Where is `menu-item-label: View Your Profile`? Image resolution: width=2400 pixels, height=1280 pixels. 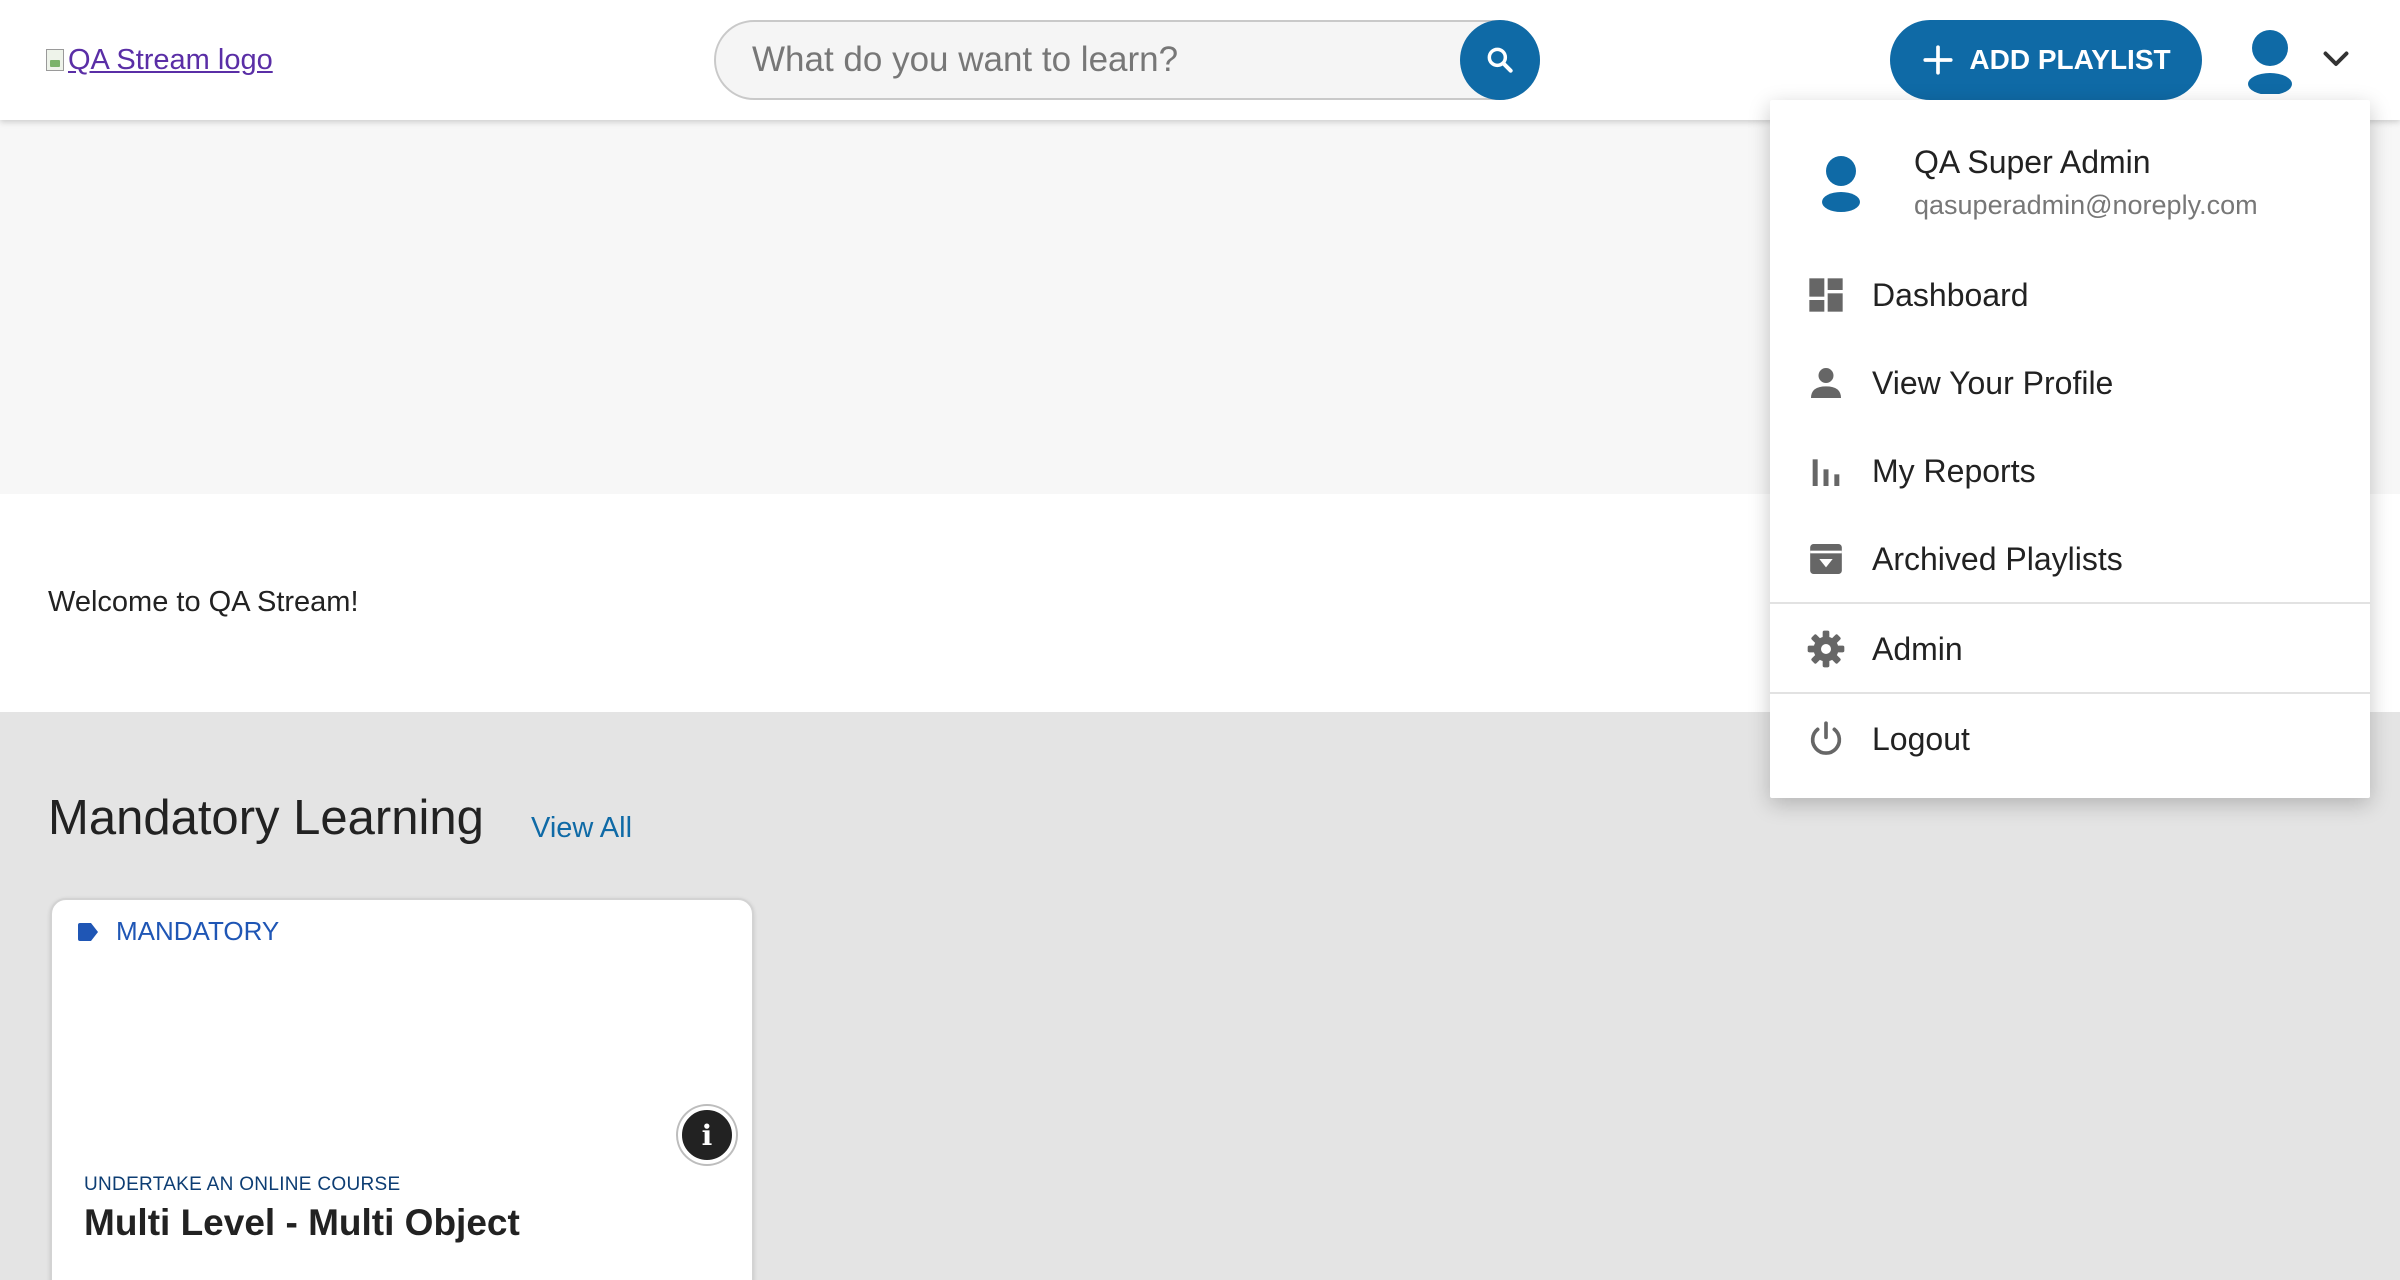
menu-item-label: View Your Profile is located at coordinates (1993, 382).